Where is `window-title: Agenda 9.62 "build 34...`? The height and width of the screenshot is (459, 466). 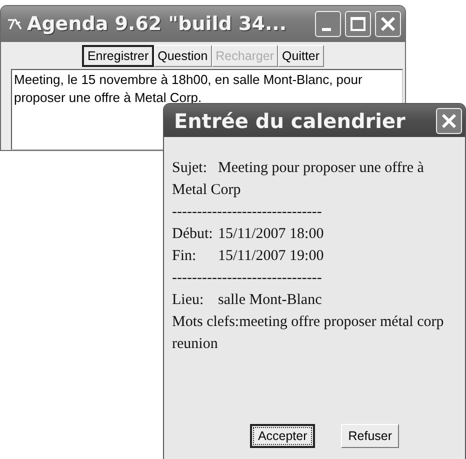 window-title: Agenda 9.62 "build 34... is located at coordinates (157, 24).